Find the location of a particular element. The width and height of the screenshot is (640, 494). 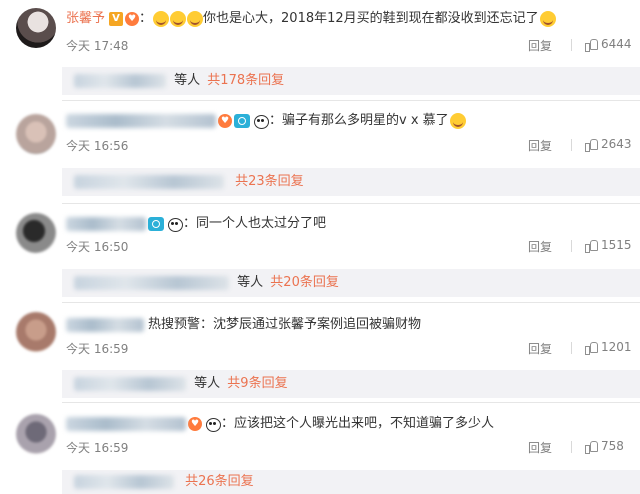

comment-line: 热搜预警：沈梦辰通过张馨予案例追回被骗财物 is located at coordinates (243, 325).